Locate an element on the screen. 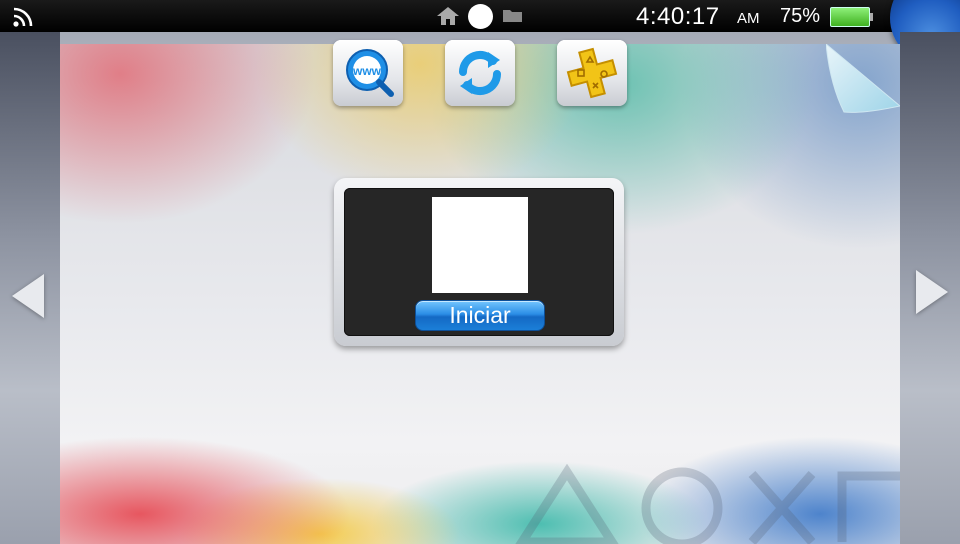 Image resolution: width=960 pixels, height=544 pixels. wifi-icon is located at coordinates (23, 17).